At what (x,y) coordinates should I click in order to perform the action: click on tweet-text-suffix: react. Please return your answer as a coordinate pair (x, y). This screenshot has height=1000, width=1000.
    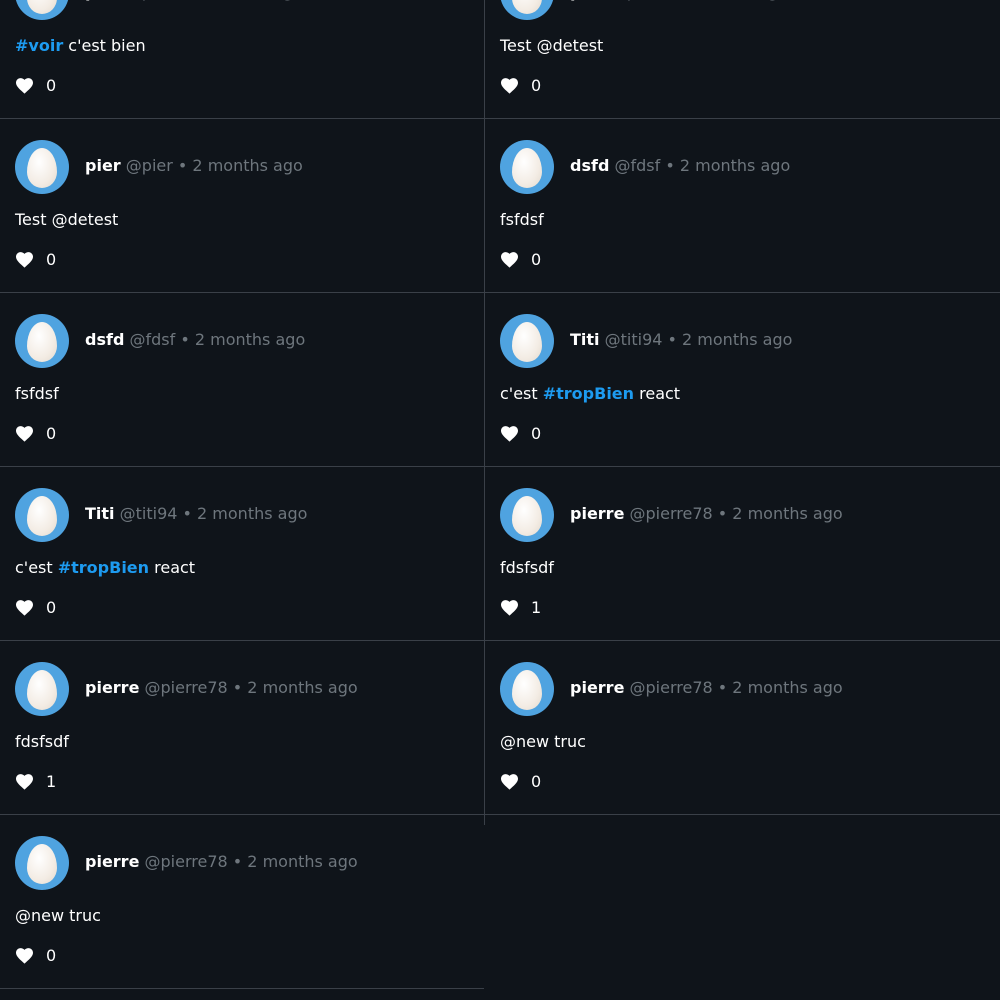
    Looking at the image, I should click on (657, 393).